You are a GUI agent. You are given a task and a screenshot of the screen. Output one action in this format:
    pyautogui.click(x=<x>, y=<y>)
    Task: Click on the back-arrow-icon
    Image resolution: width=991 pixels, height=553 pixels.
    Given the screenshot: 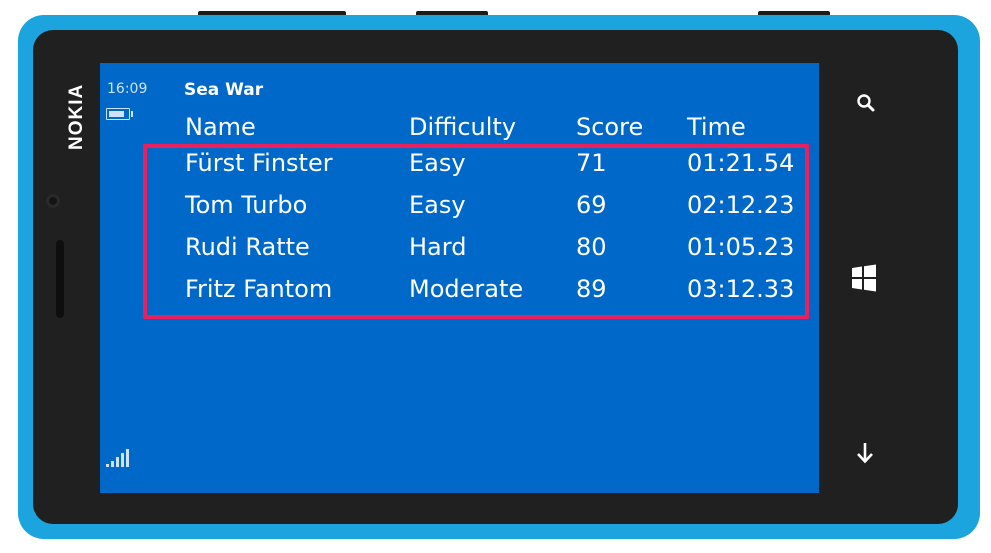 What is the action you would take?
    pyautogui.click(x=865, y=453)
    